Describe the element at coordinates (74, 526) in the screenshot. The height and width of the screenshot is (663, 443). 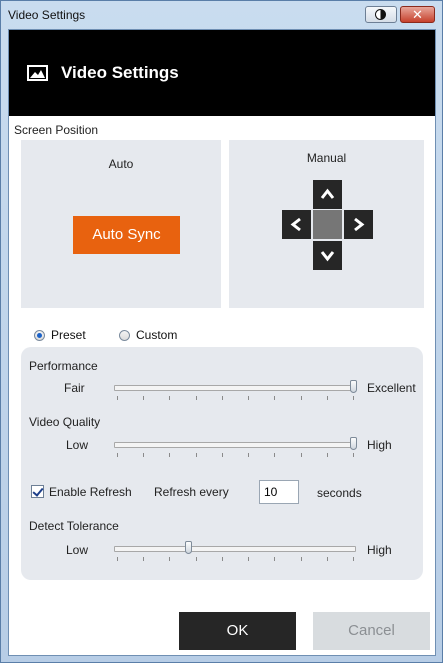
I see `detect-tolerance-label: Detect Tolerance` at that location.